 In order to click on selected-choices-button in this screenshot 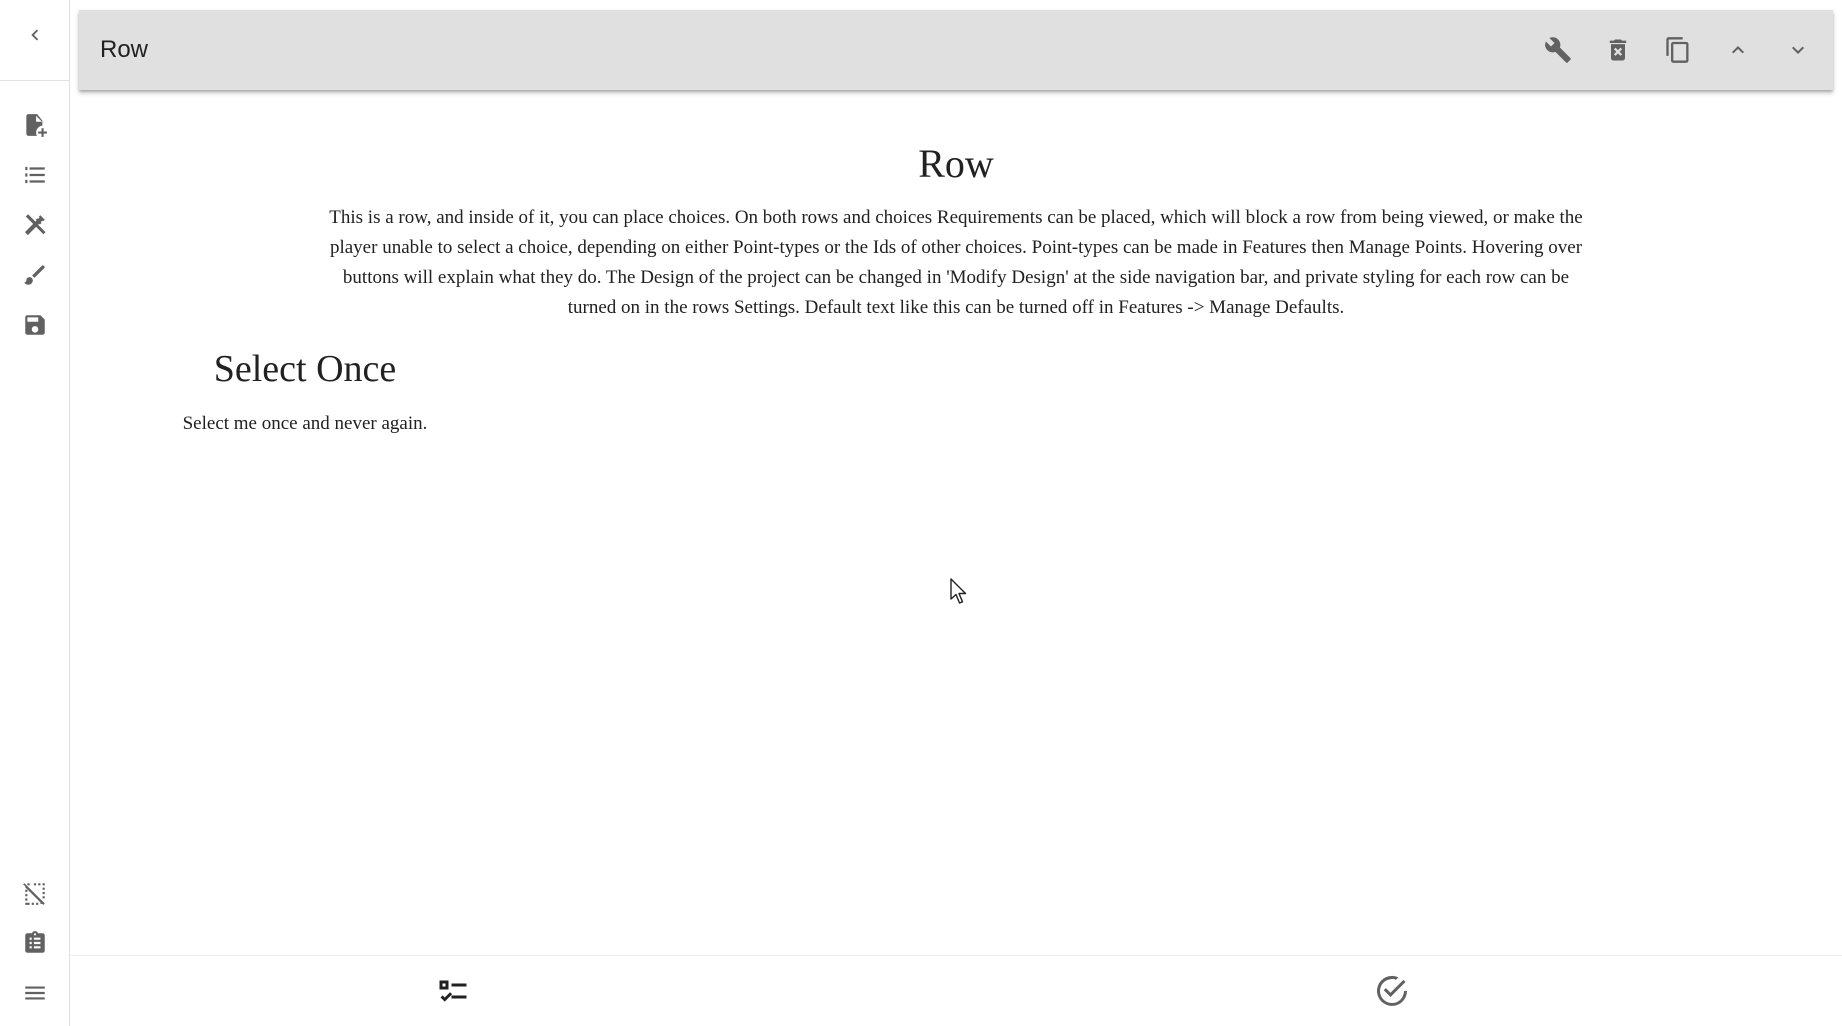, I will do `click(1392, 991)`.